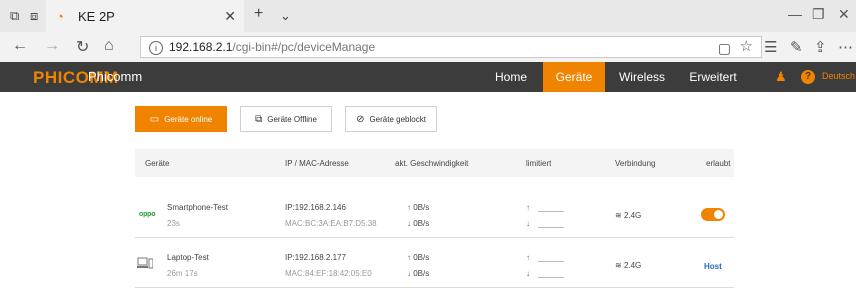 This screenshot has height=290, width=856. Describe the element at coordinates (292, 119) in the screenshot. I see `devices-offline-label: Geräte Offline` at that location.